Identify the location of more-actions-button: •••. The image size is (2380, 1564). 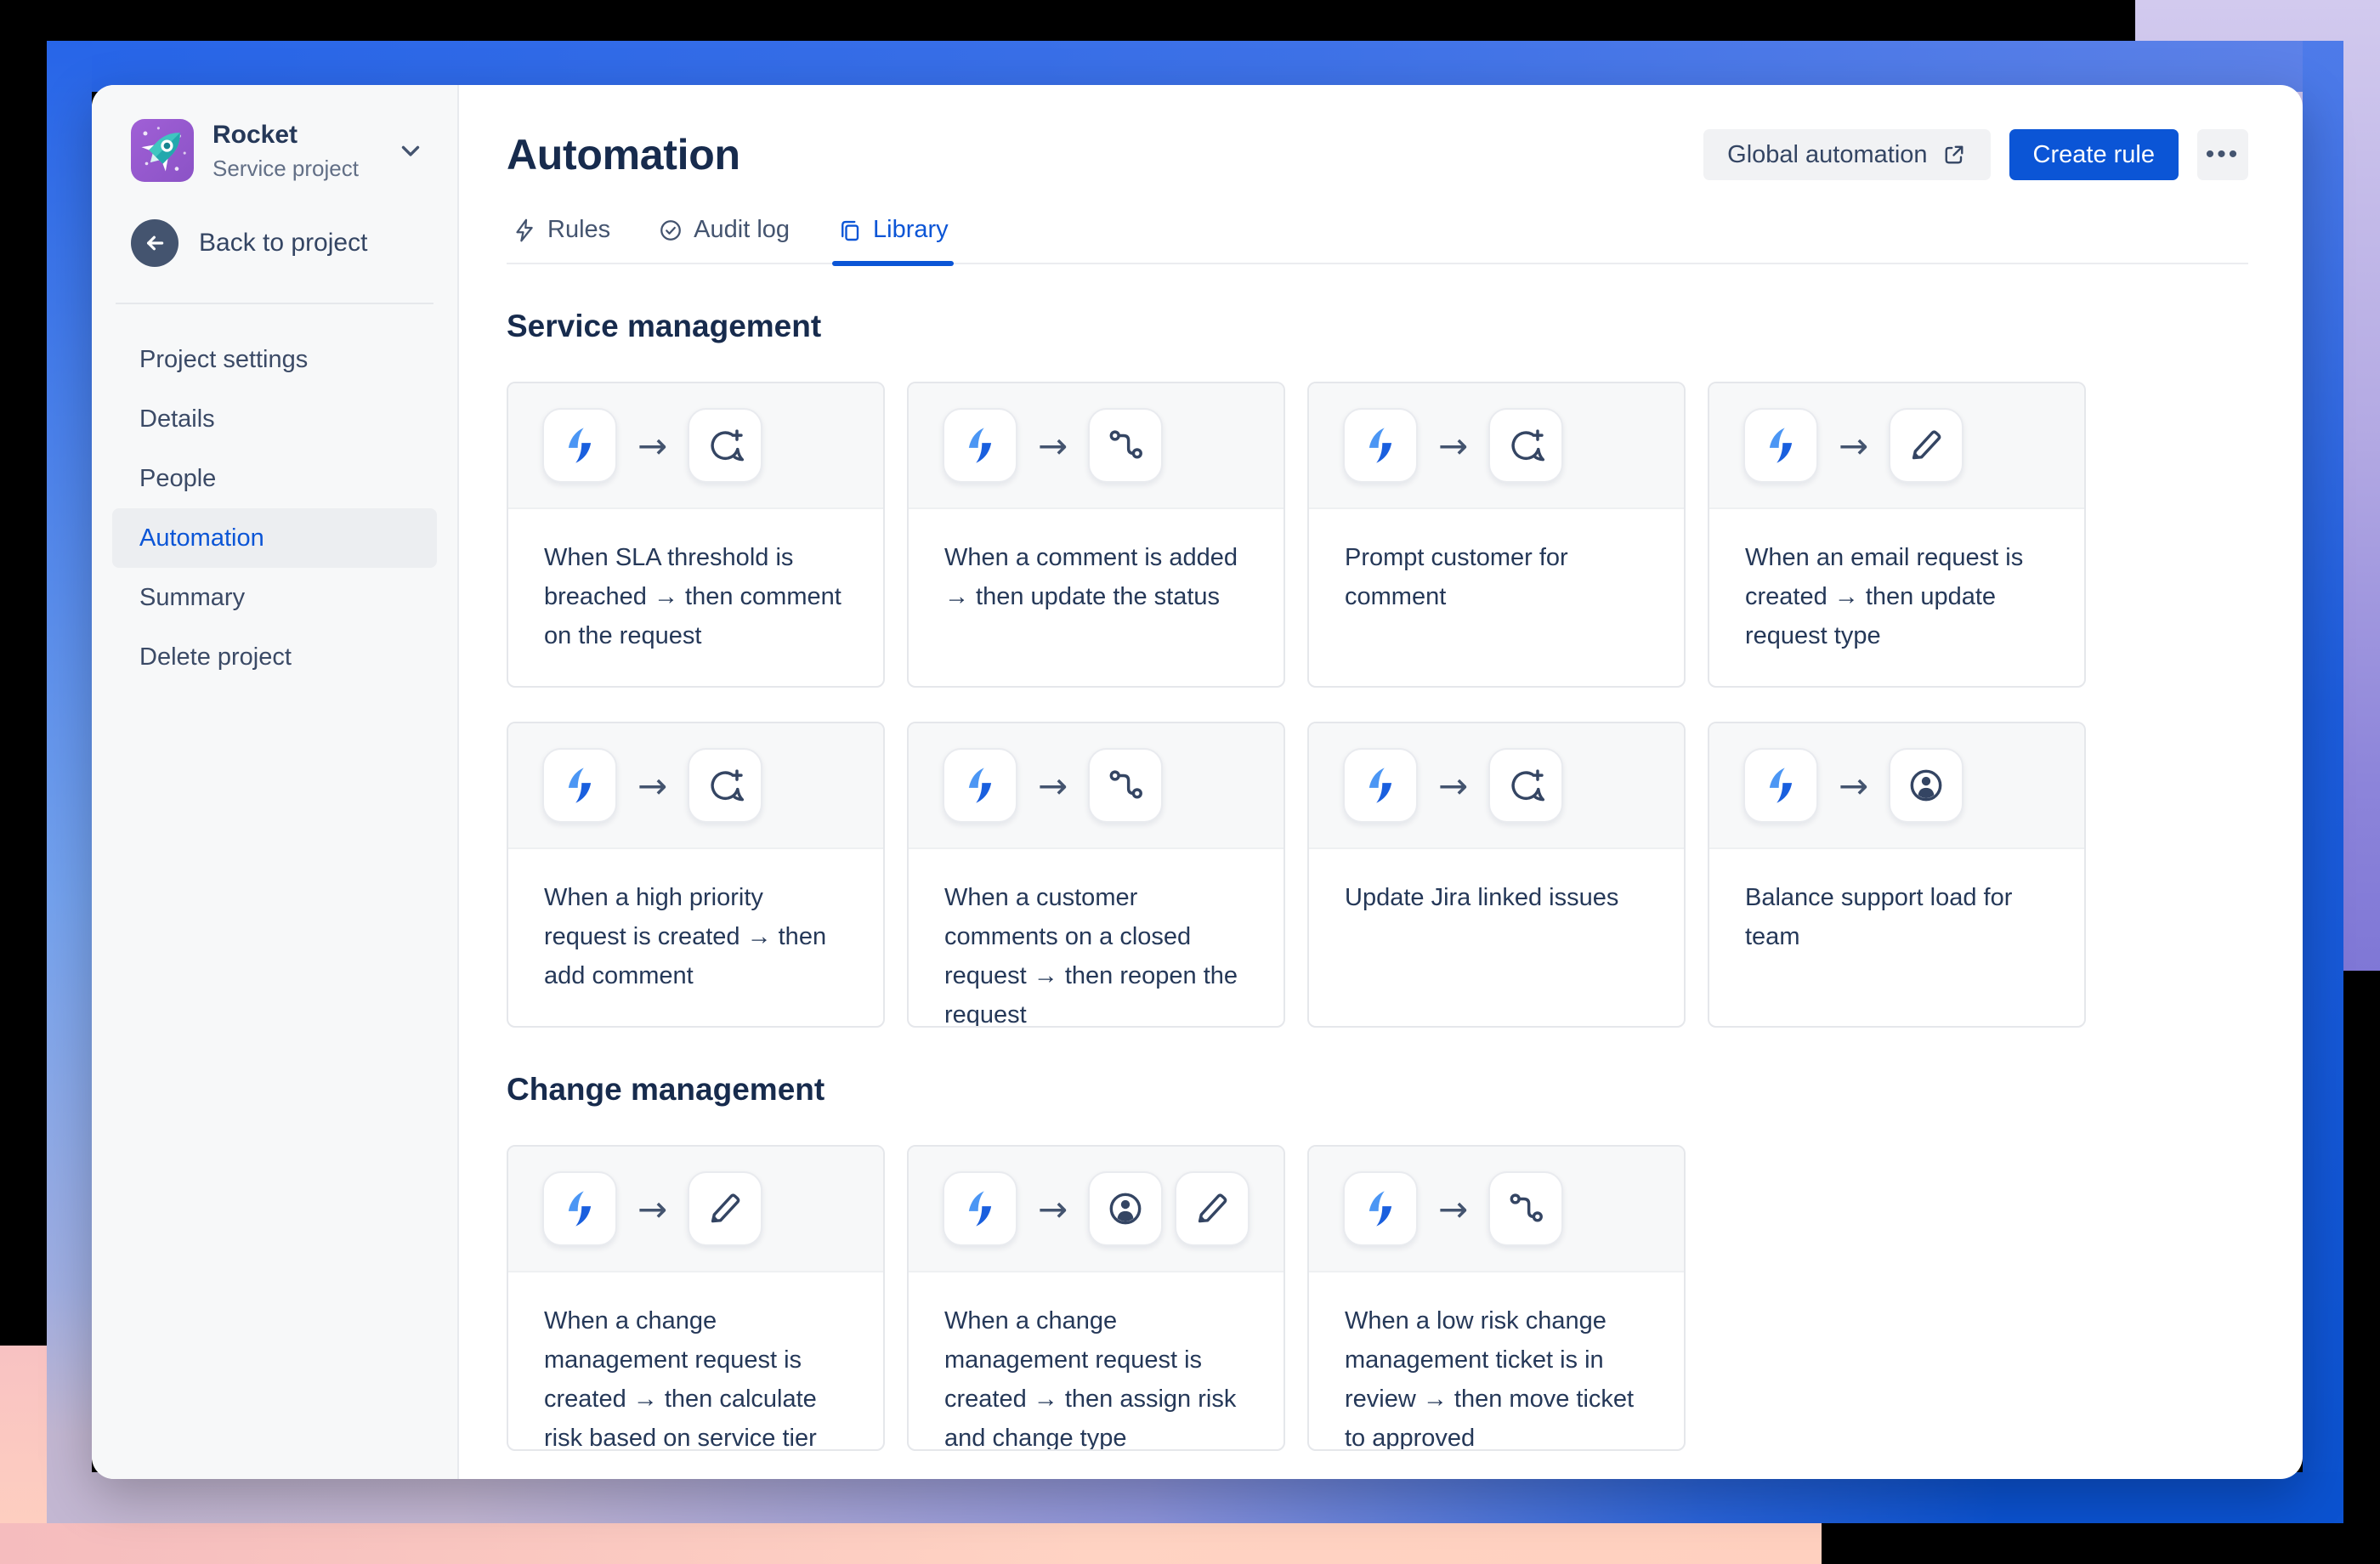
(2222, 154).